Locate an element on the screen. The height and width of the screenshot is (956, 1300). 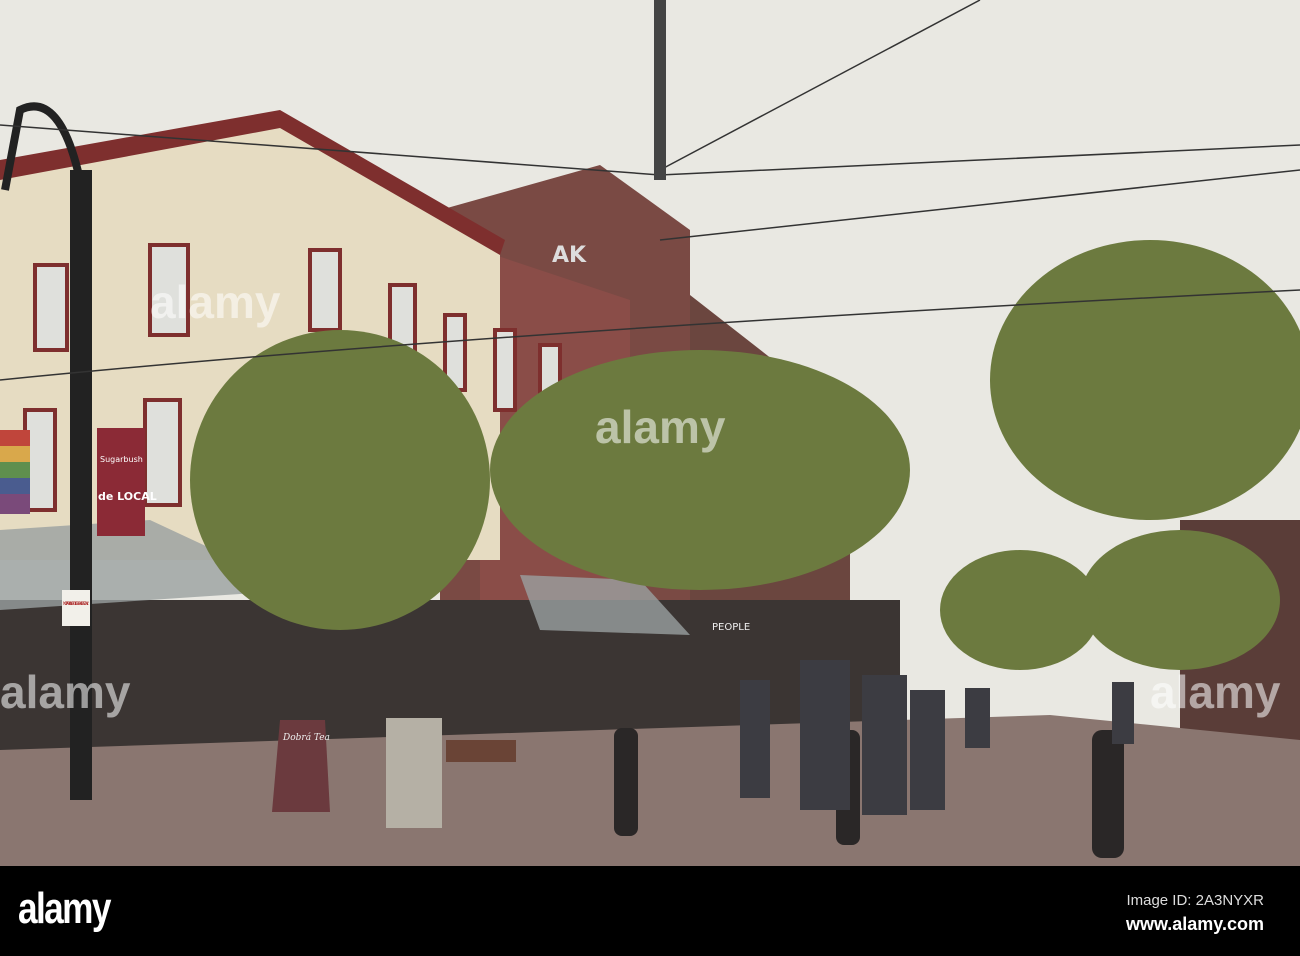
website-link: www.alamy.com is located at coordinates (1195, 924).